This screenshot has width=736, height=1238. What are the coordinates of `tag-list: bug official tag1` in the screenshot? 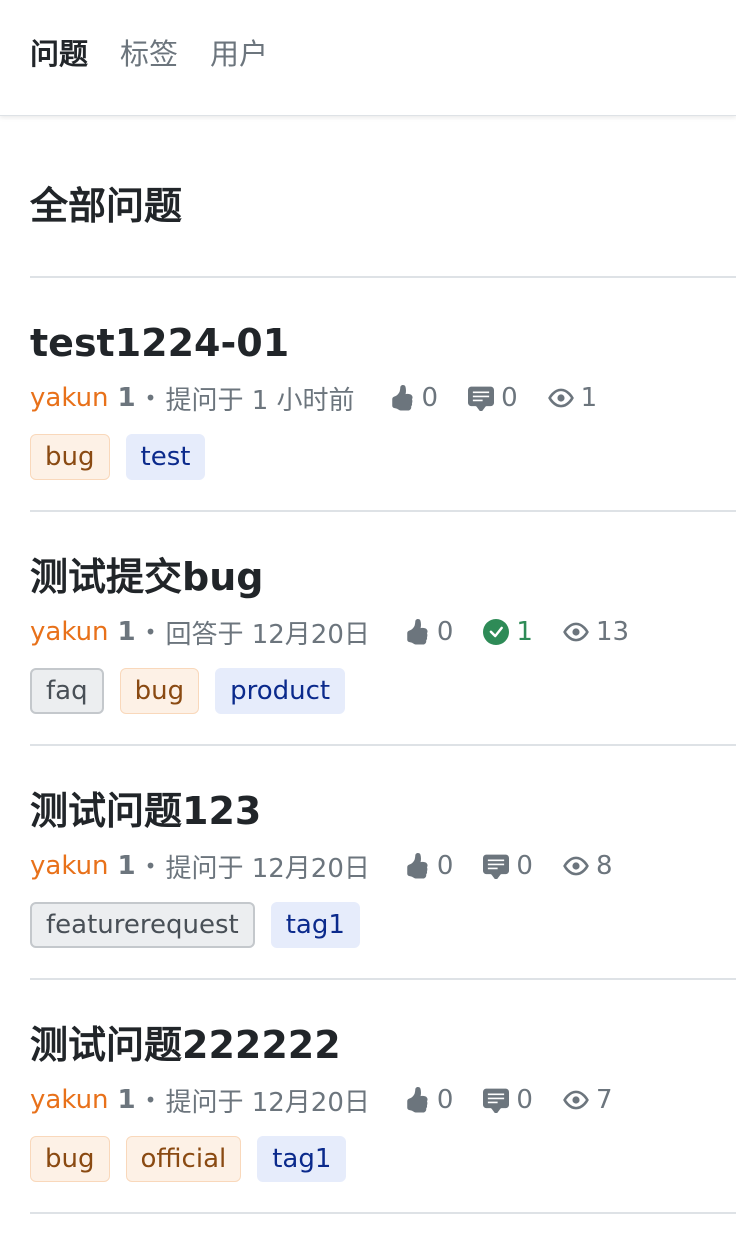 It's located at (383, 1159).